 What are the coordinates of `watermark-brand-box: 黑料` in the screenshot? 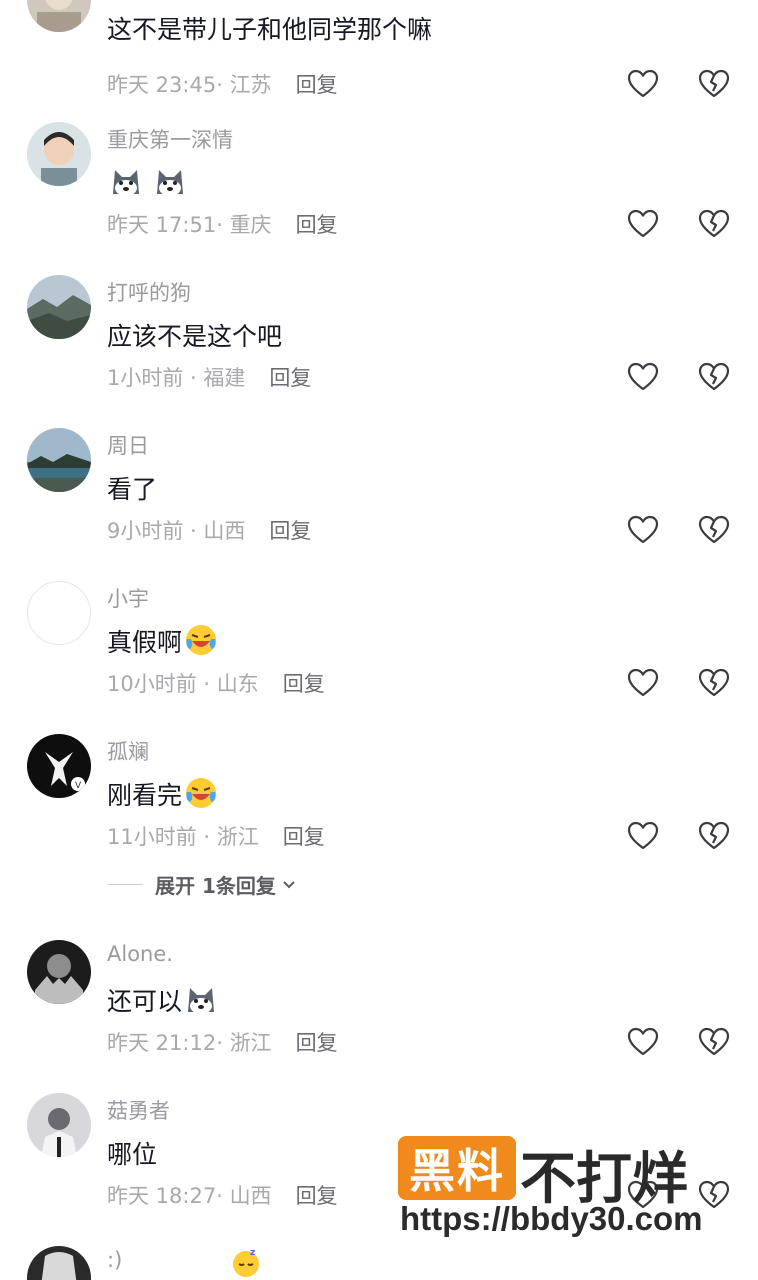 It's located at (457, 1168).